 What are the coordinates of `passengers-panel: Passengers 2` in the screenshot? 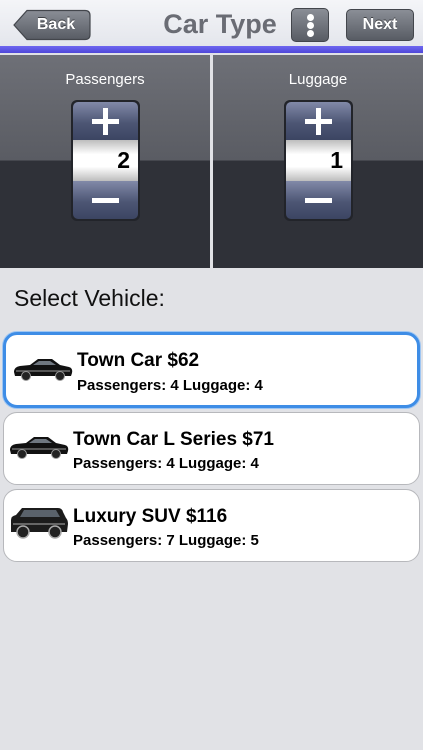 It's located at (105, 161).